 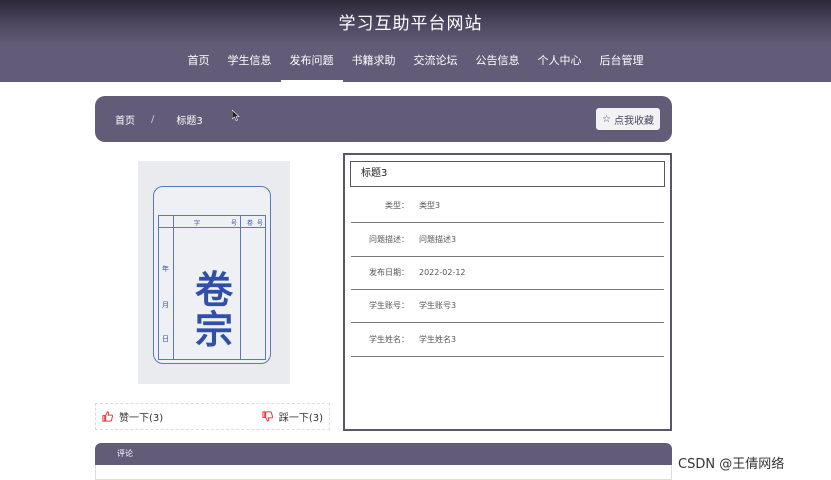 I want to click on breadcrumb: 首页 / 标题3 ☆ 点我收藏, so click(x=383, y=119).